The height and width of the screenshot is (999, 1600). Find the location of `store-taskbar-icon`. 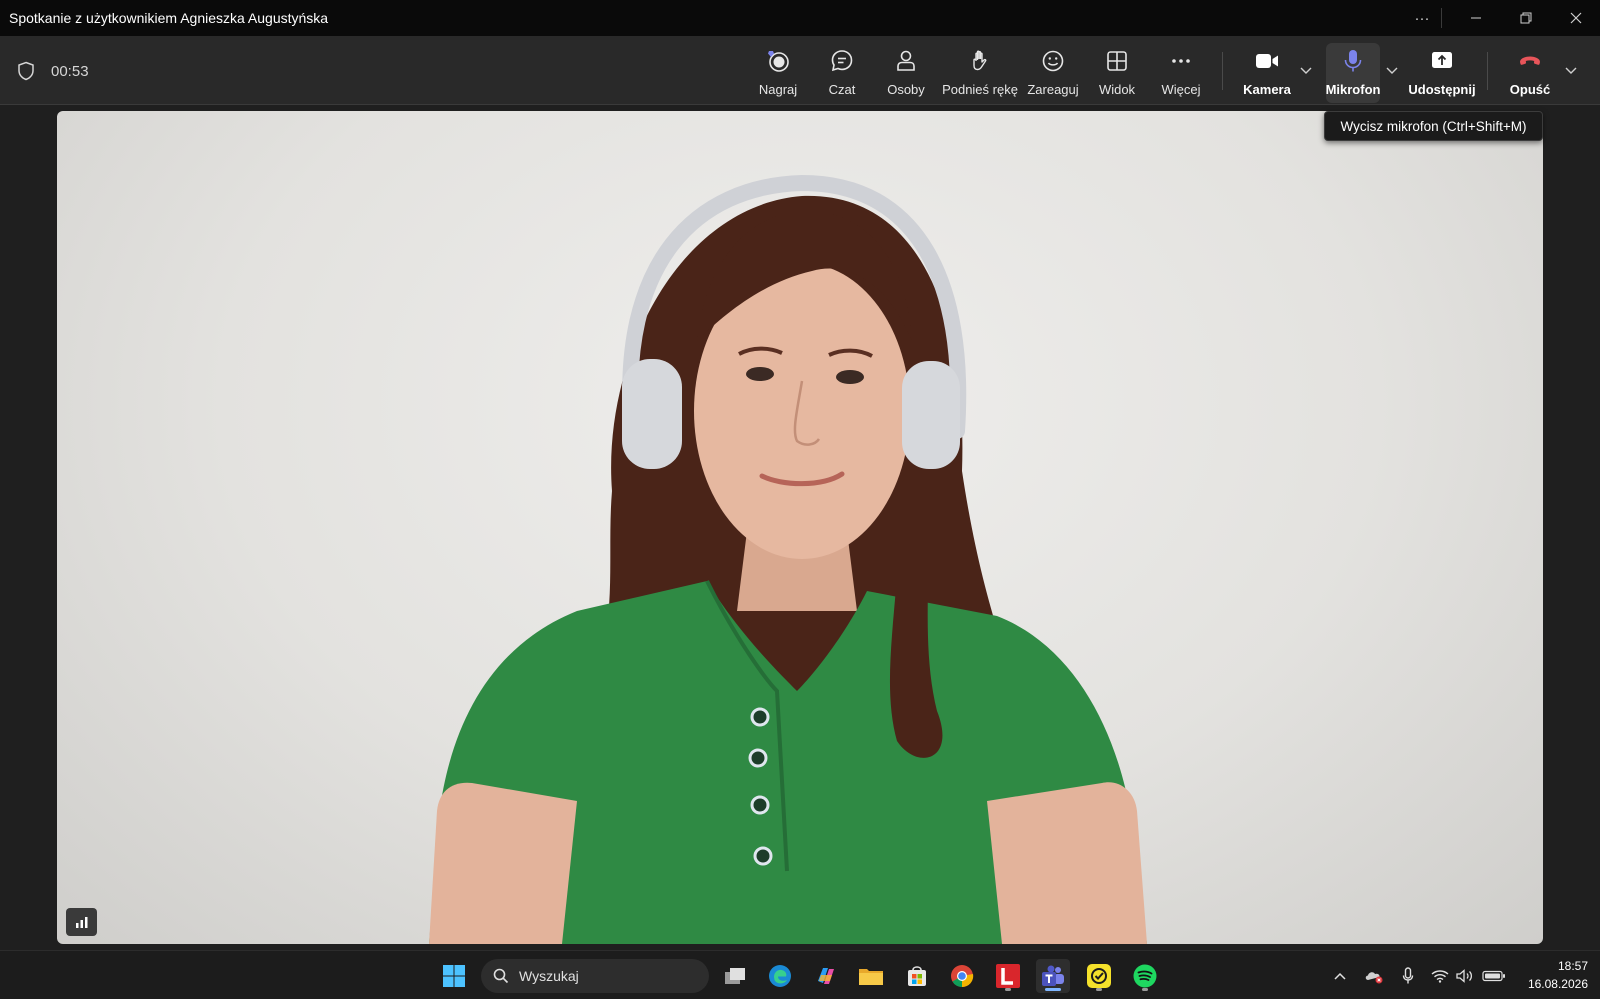

store-taskbar-icon is located at coordinates (917, 976).